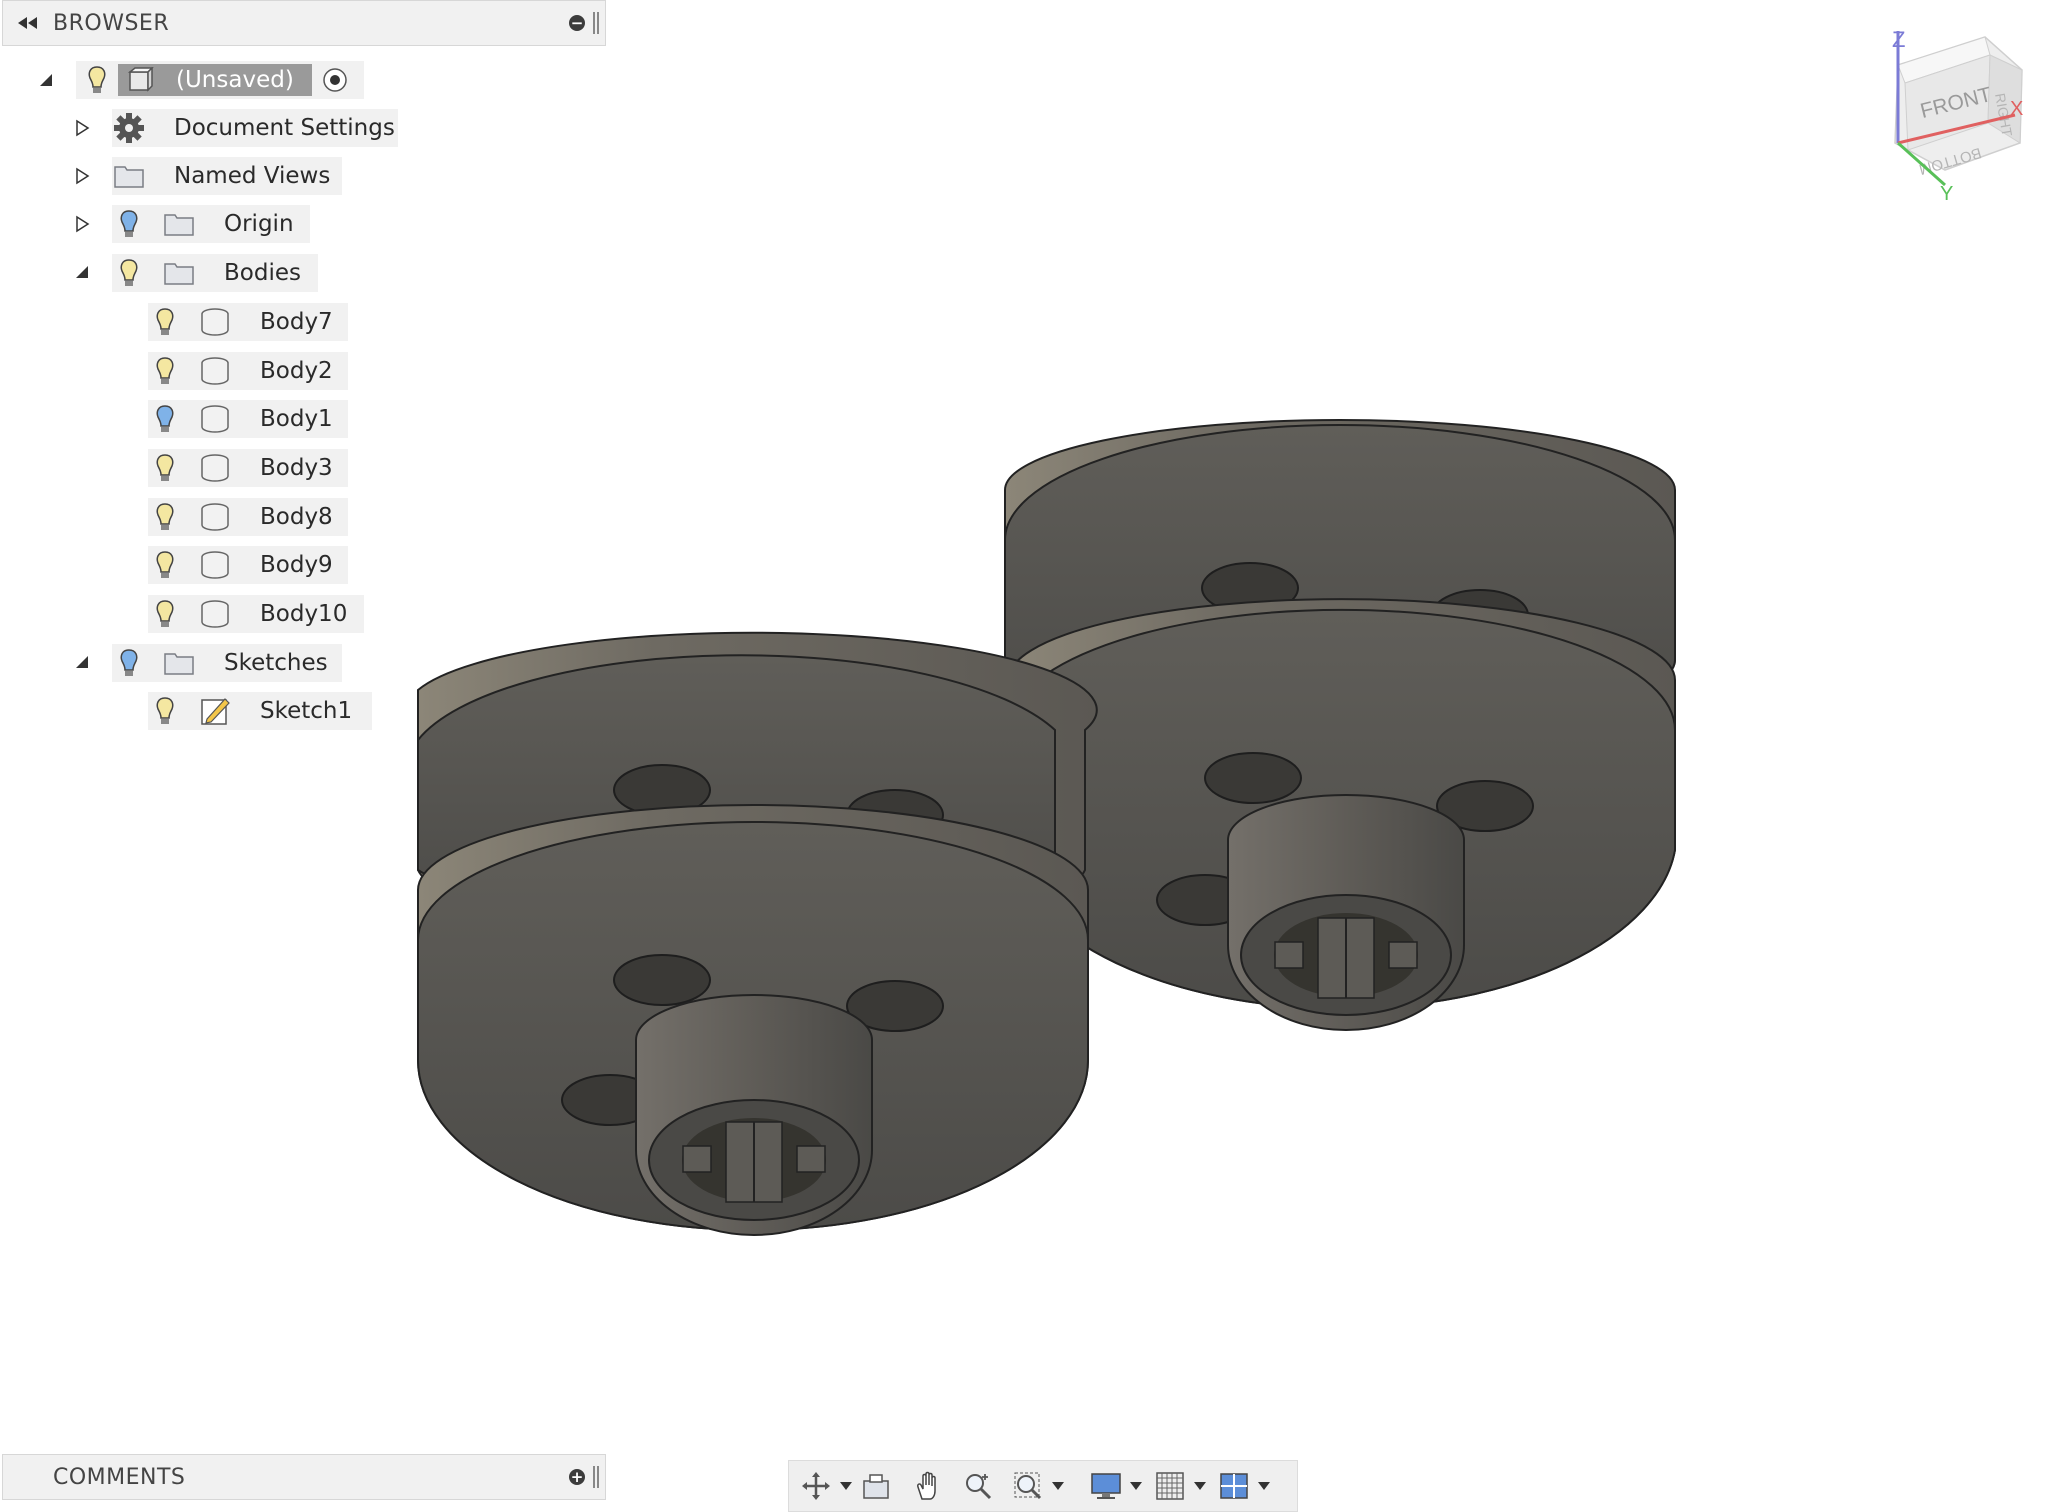 This screenshot has width=2062, height=1512. What do you see at coordinates (1955, 115) in the screenshot?
I see `viewcube: FRONT RIGHT BOTTOM Z X Y` at bounding box center [1955, 115].